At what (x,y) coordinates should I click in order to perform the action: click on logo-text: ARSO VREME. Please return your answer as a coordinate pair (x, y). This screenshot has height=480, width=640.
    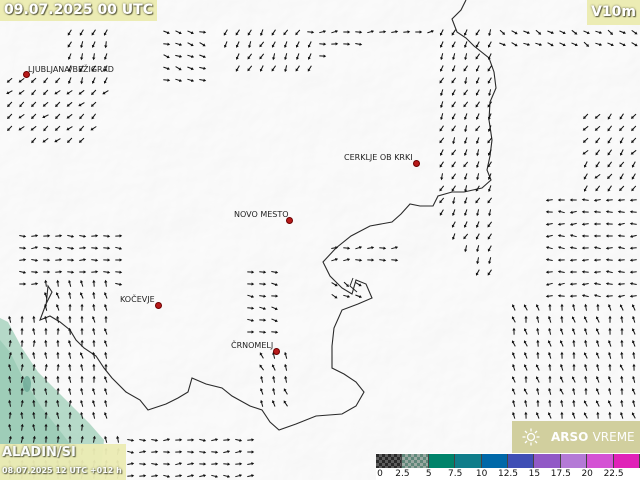
    Looking at the image, I should click on (593, 437).